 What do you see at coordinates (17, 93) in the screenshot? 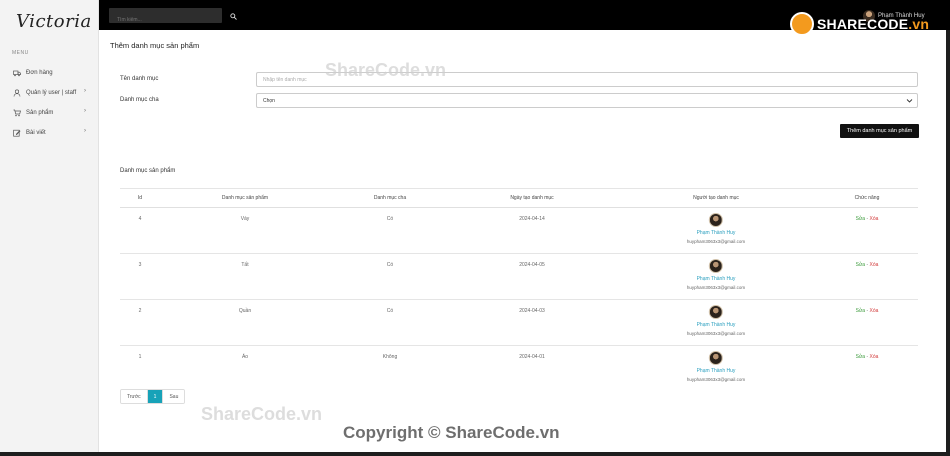
I see `user-icon` at bounding box center [17, 93].